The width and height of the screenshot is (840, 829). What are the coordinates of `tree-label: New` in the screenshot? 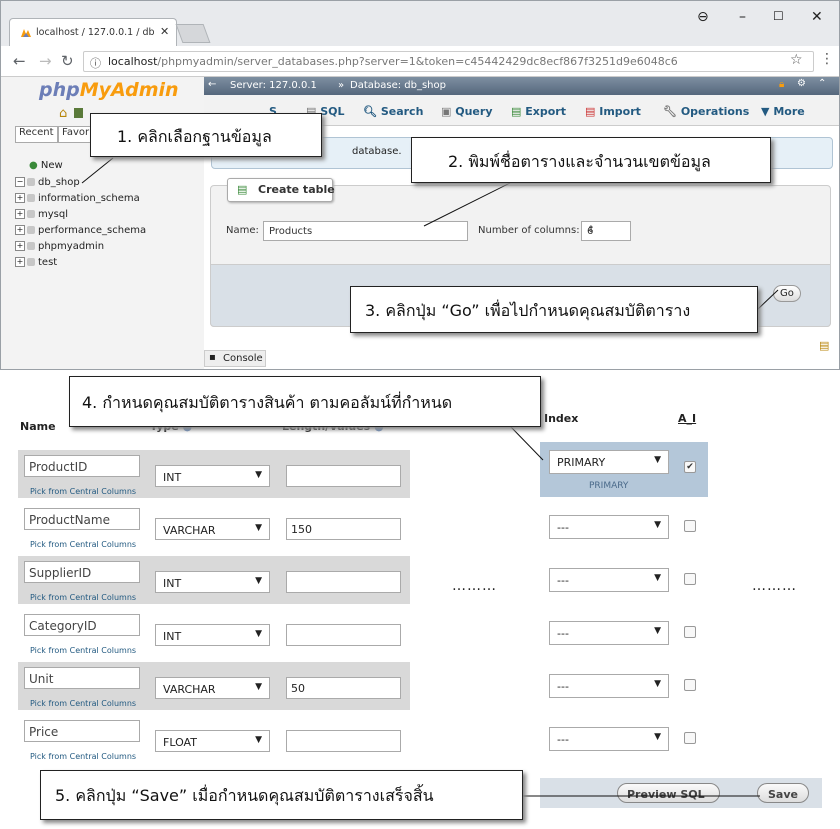 It's located at (51, 165).